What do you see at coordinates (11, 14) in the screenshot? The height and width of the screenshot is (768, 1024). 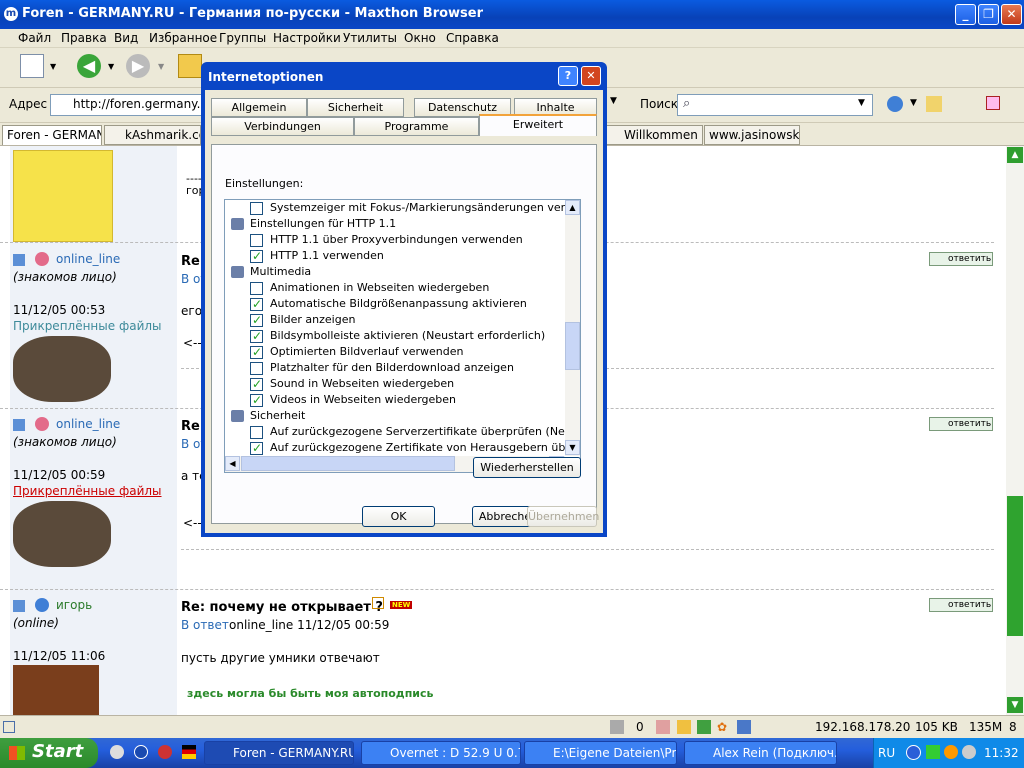 I see `maxthon-app-icon: m` at bounding box center [11, 14].